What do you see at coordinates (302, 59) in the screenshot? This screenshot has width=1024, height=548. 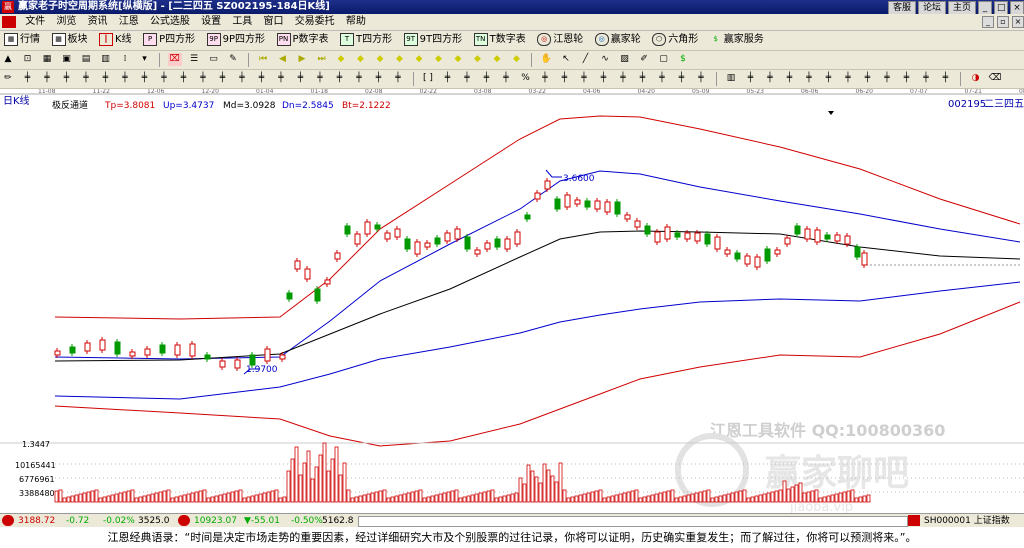 I see `next-icon: ▶` at bounding box center [302, 59].